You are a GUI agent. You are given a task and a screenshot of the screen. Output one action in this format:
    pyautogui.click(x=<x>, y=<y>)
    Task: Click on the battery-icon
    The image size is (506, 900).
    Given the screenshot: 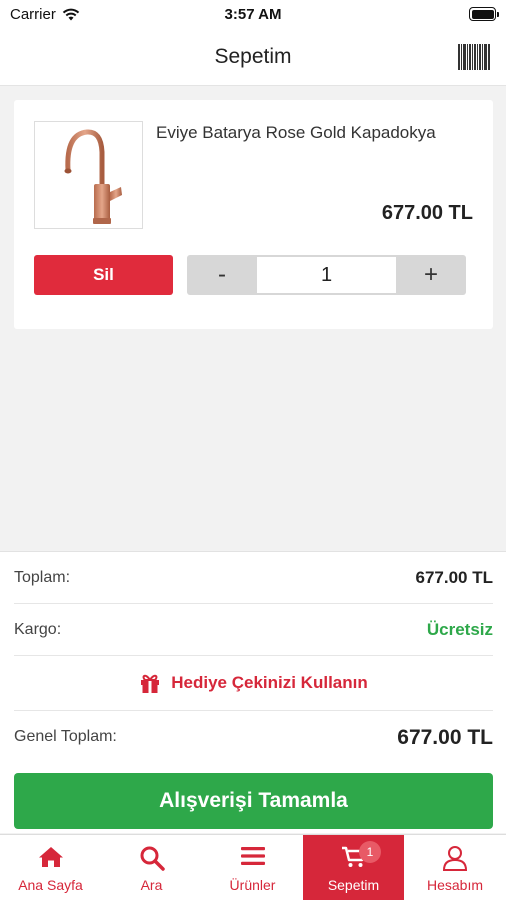 What is the action you would take?
    pyautogui.click(x=484, y=14)
    